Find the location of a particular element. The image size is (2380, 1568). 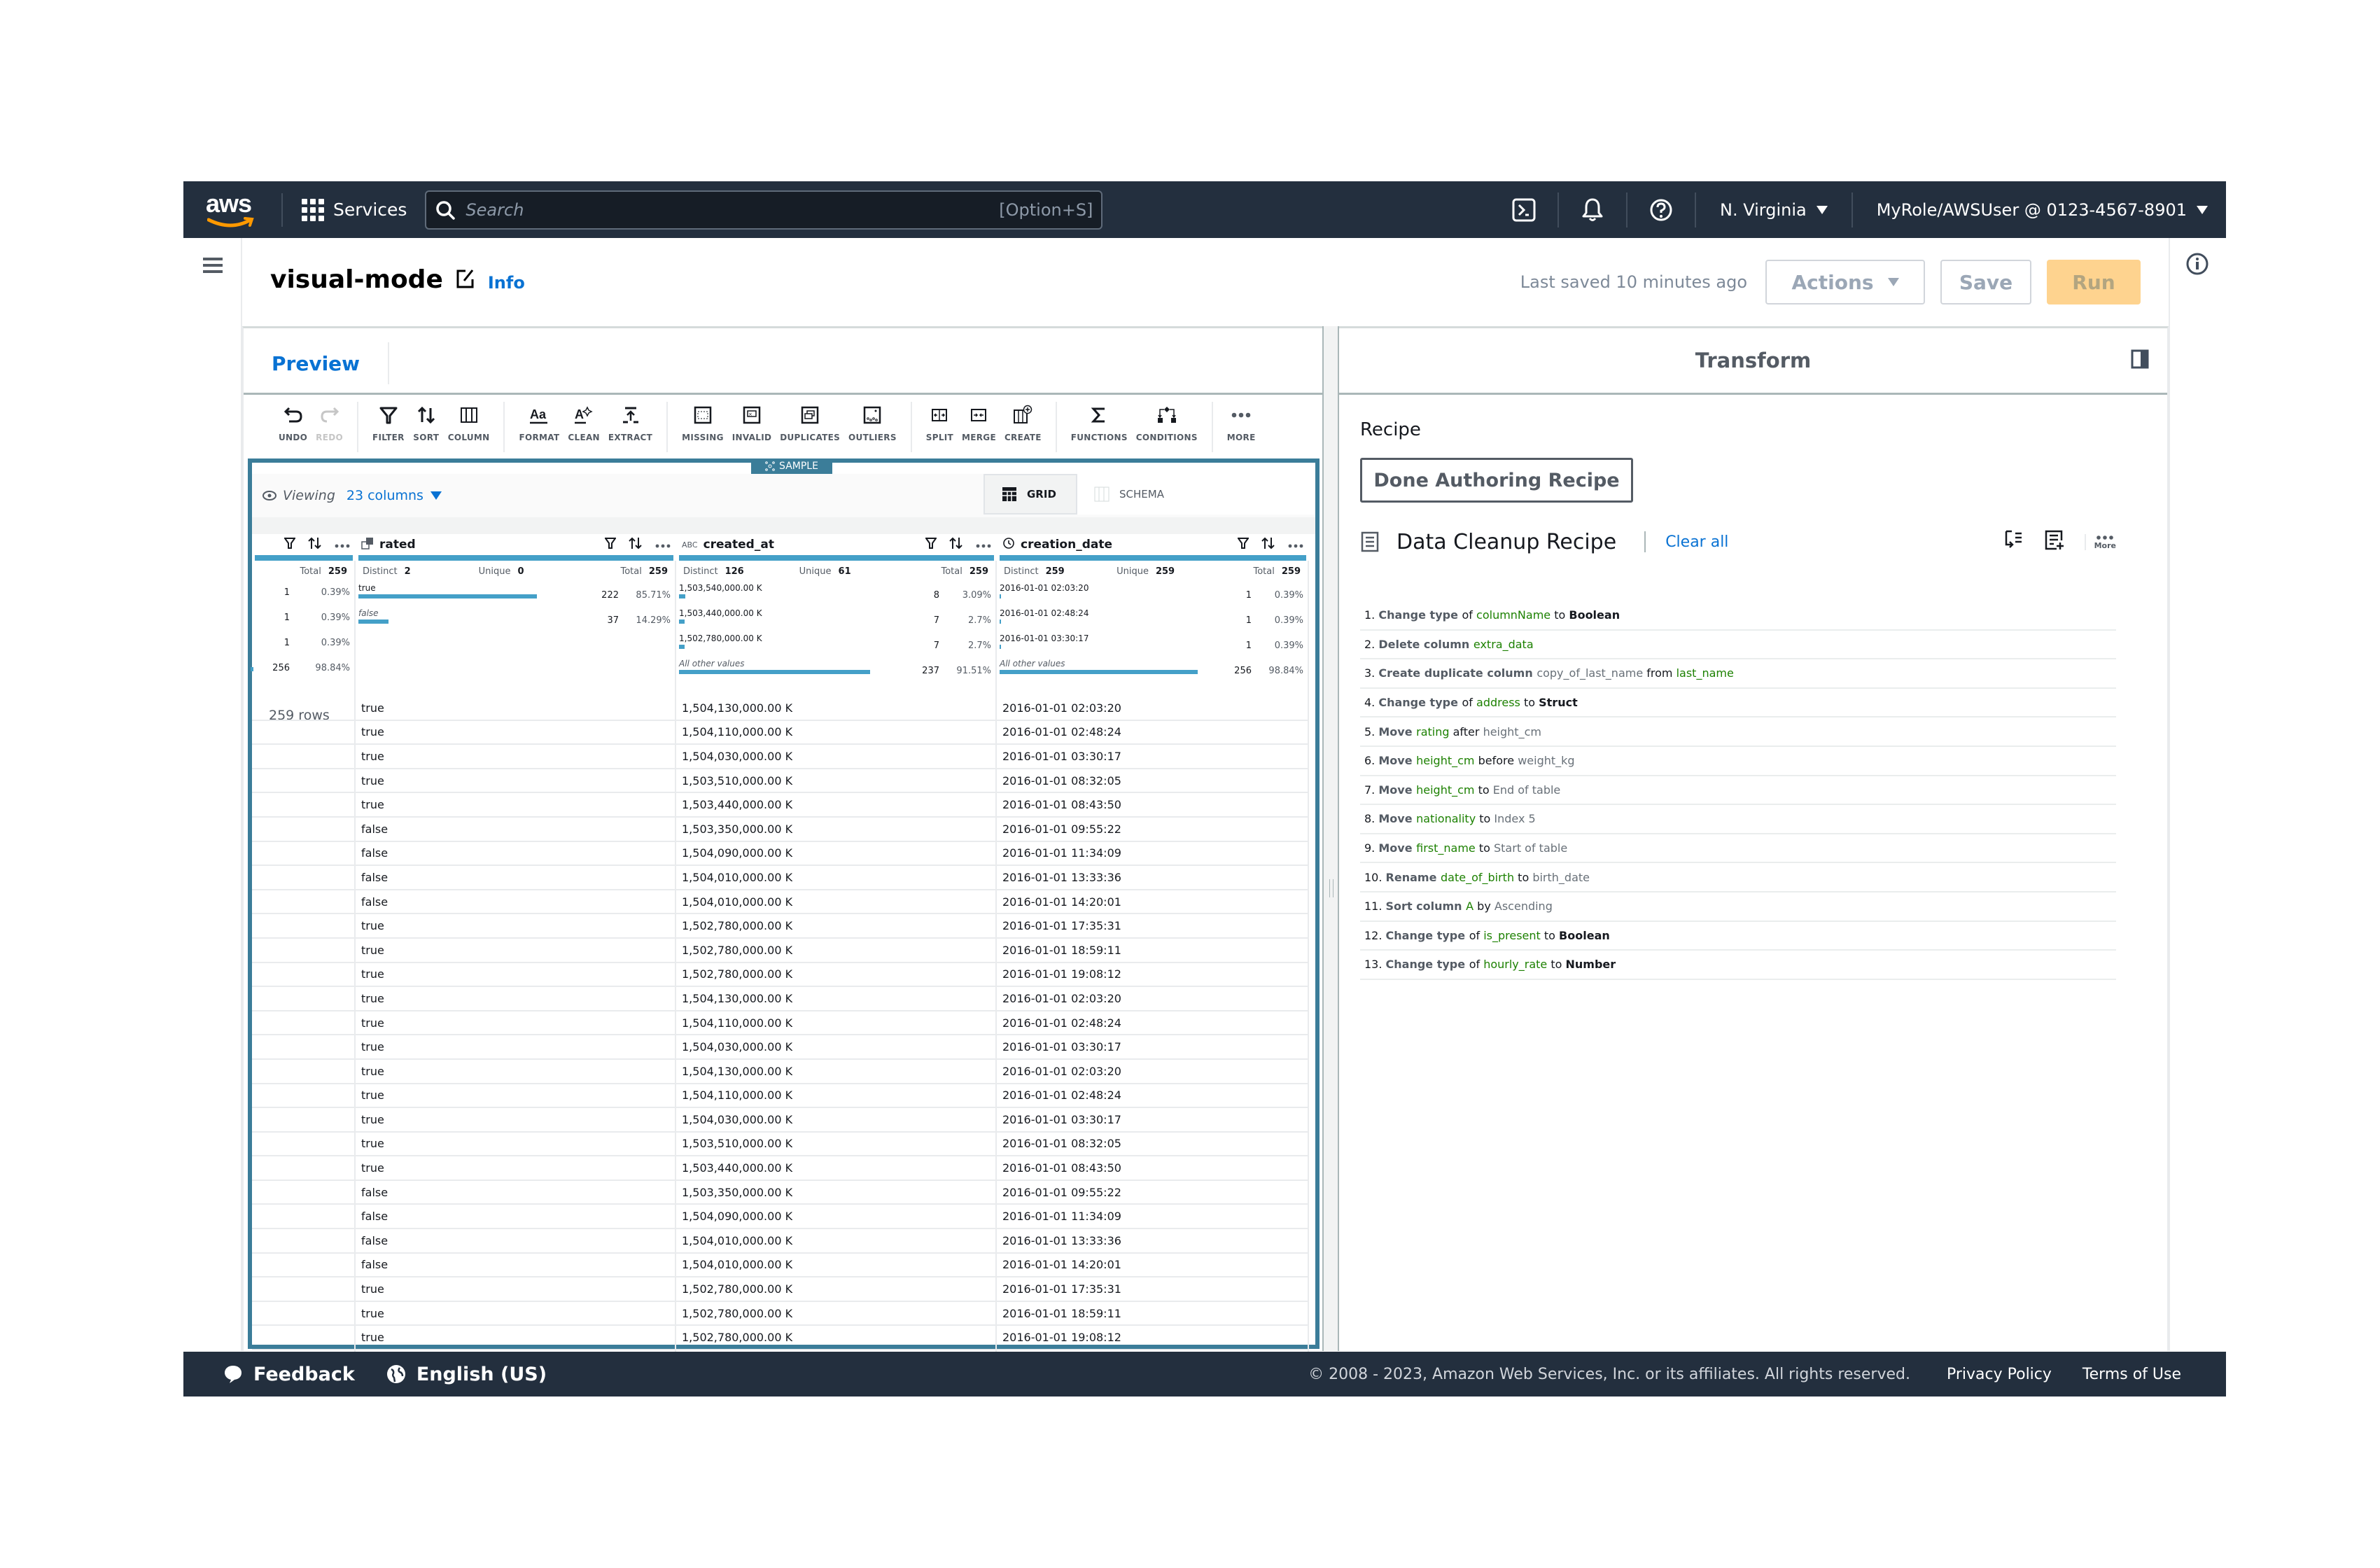

duplicates-button: DUPLICATES is located at coordinates (810, 427).